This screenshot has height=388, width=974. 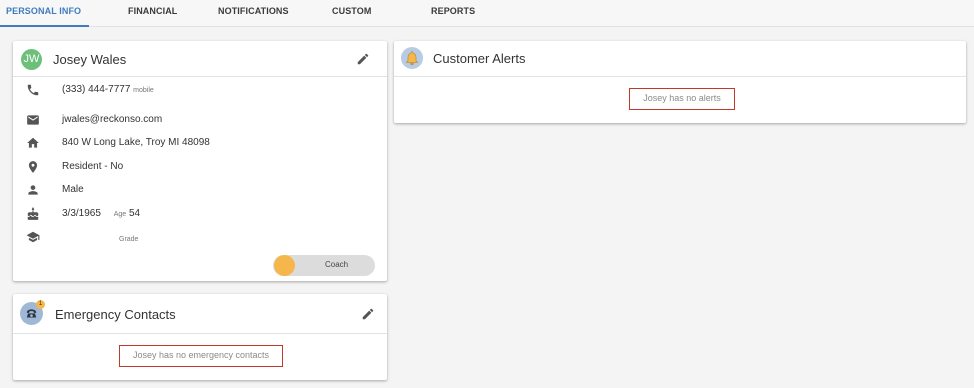 I want to click on tab-custom: CUSTOM, so click(x=351, y=13).